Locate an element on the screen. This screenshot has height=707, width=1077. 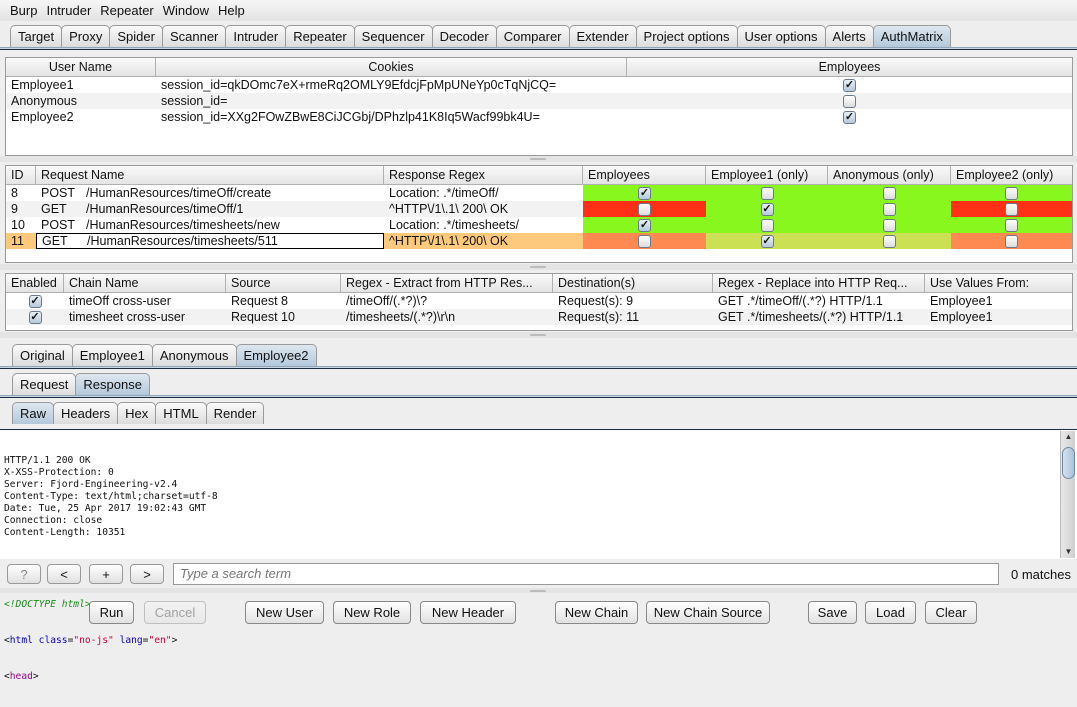
column-header-user-name: User Name is located at coordinates (81, 67).